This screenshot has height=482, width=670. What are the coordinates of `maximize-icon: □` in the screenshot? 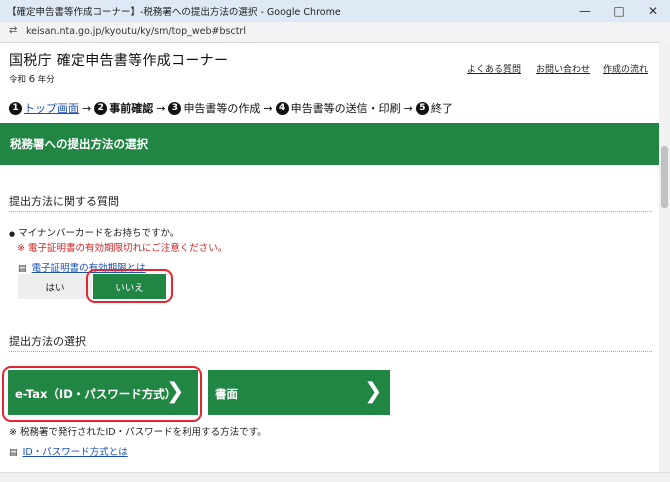 It's located at (619, 11).